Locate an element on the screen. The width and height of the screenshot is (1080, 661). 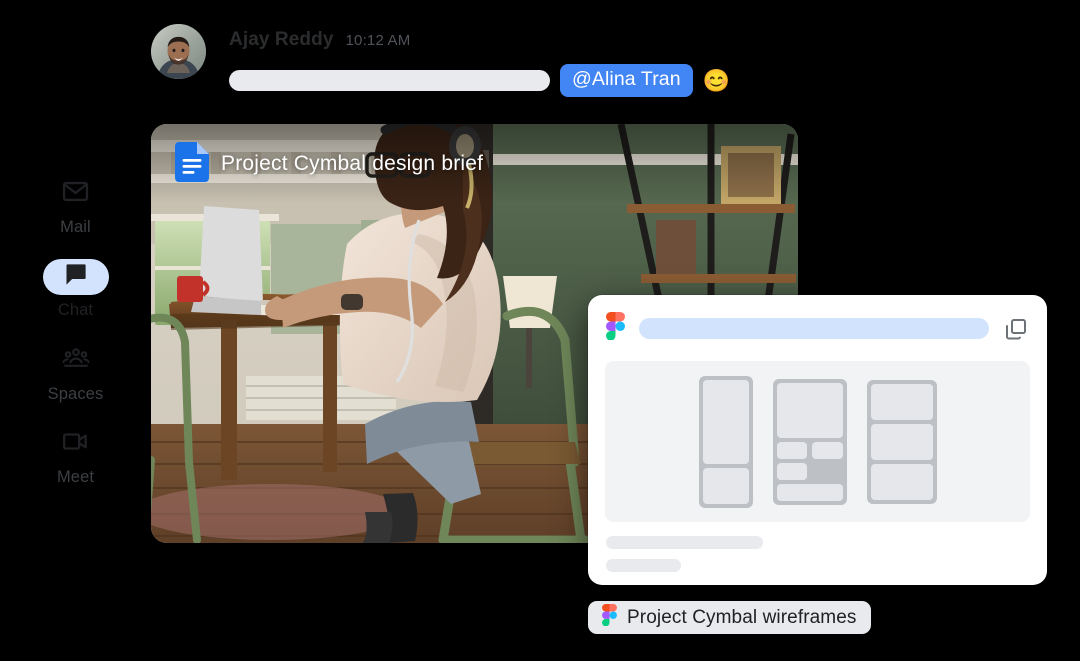
google-docs-icon is located at coordinates (192, 164).